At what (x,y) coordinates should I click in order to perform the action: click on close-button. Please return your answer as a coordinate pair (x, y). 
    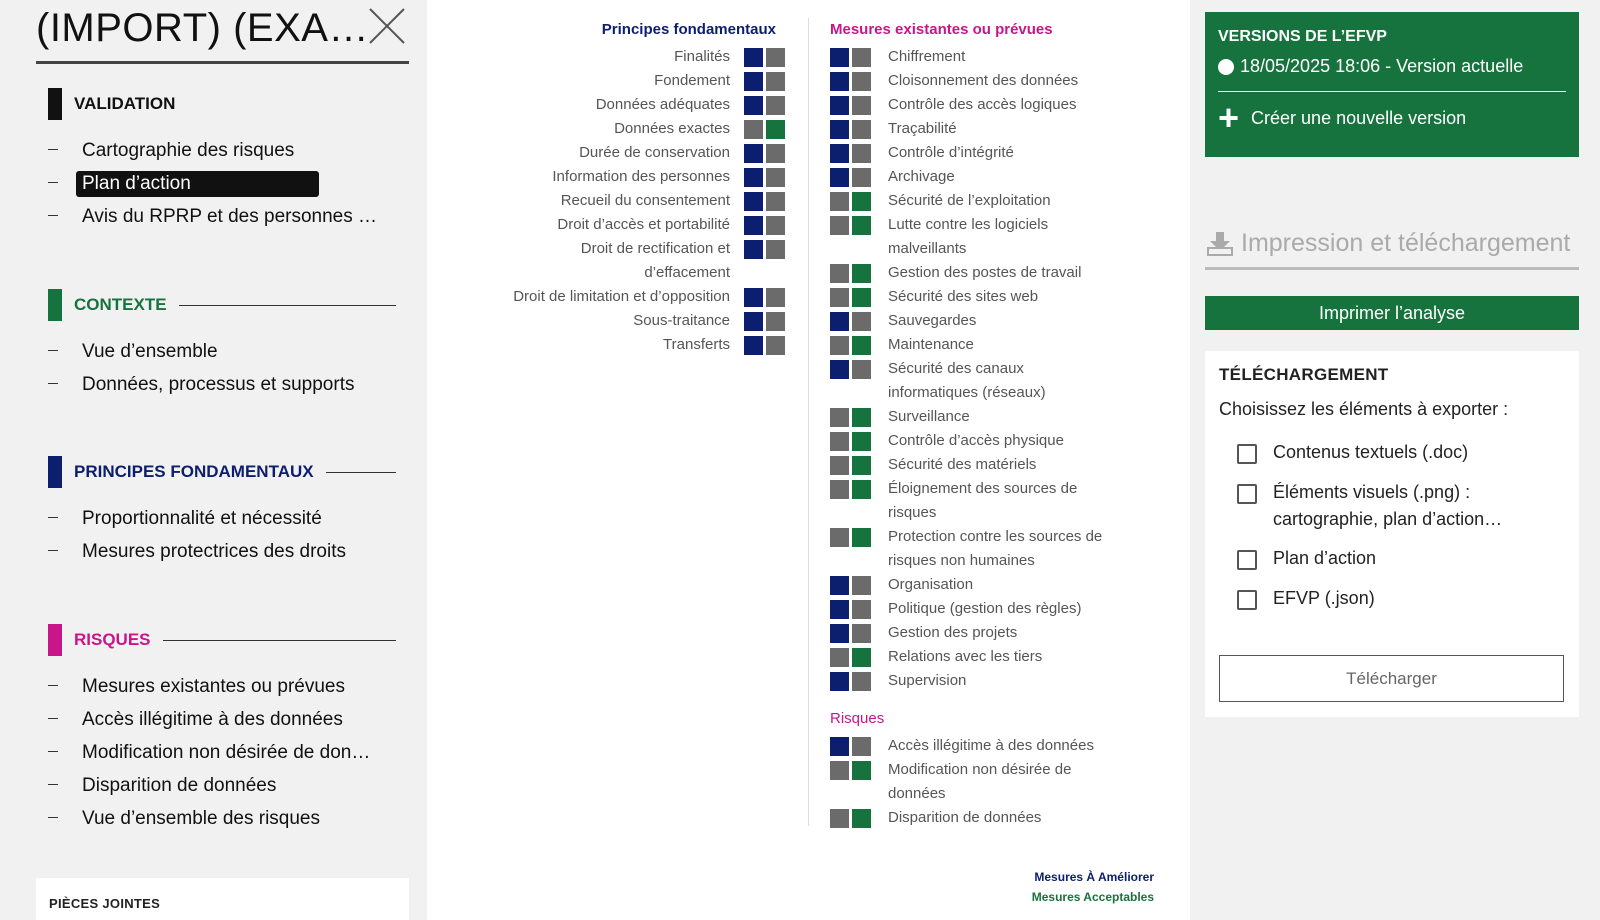
    Looking at the image, I should click on (387, 26).